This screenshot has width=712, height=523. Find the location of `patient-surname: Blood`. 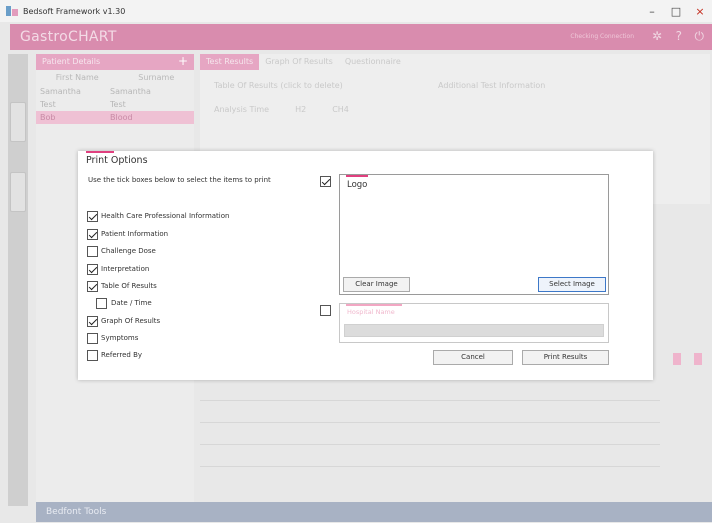

patient-surname: Blood is located at coordinates (121, 117).